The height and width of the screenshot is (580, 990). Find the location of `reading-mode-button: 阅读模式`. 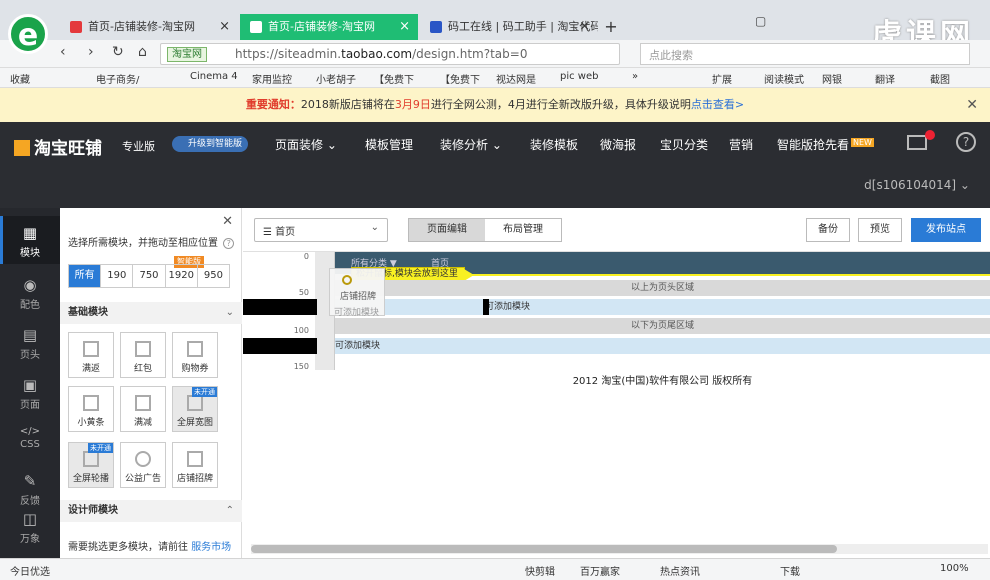

reading-mode-button: 阅读模式 is located at coordinates (784, 78).